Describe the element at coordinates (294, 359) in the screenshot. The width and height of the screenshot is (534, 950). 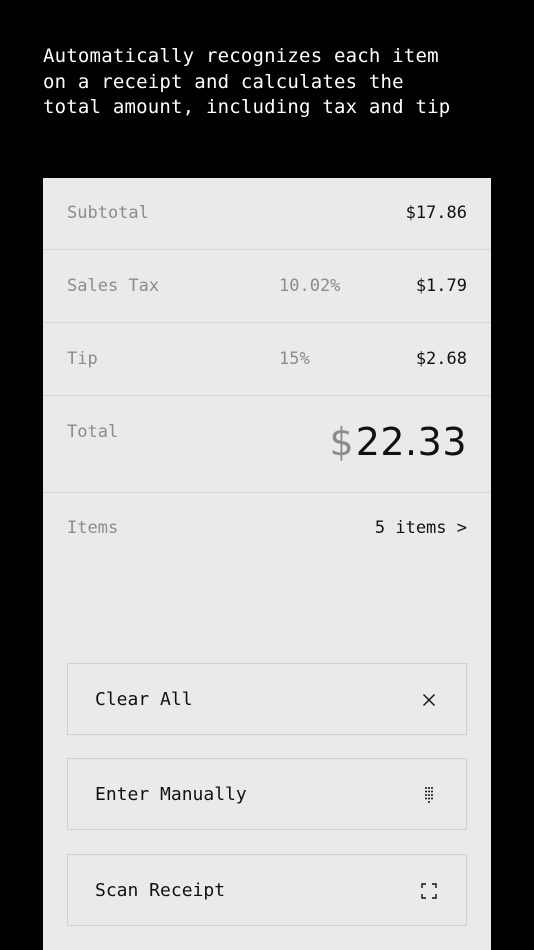
I see `tip-rate: 15%` at that location.